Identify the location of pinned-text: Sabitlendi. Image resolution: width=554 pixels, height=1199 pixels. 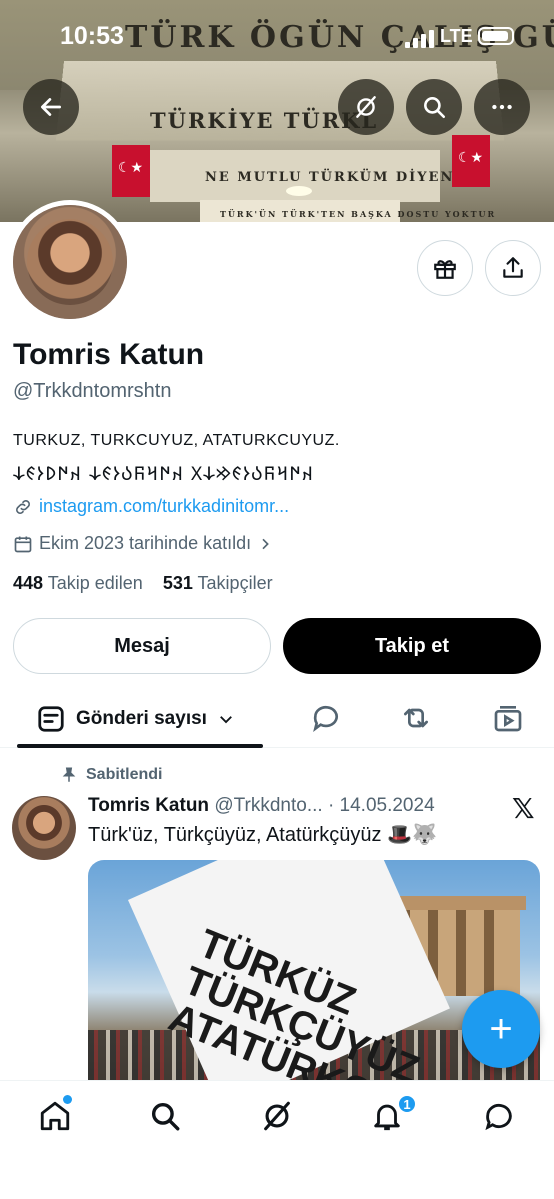
(124, 774).